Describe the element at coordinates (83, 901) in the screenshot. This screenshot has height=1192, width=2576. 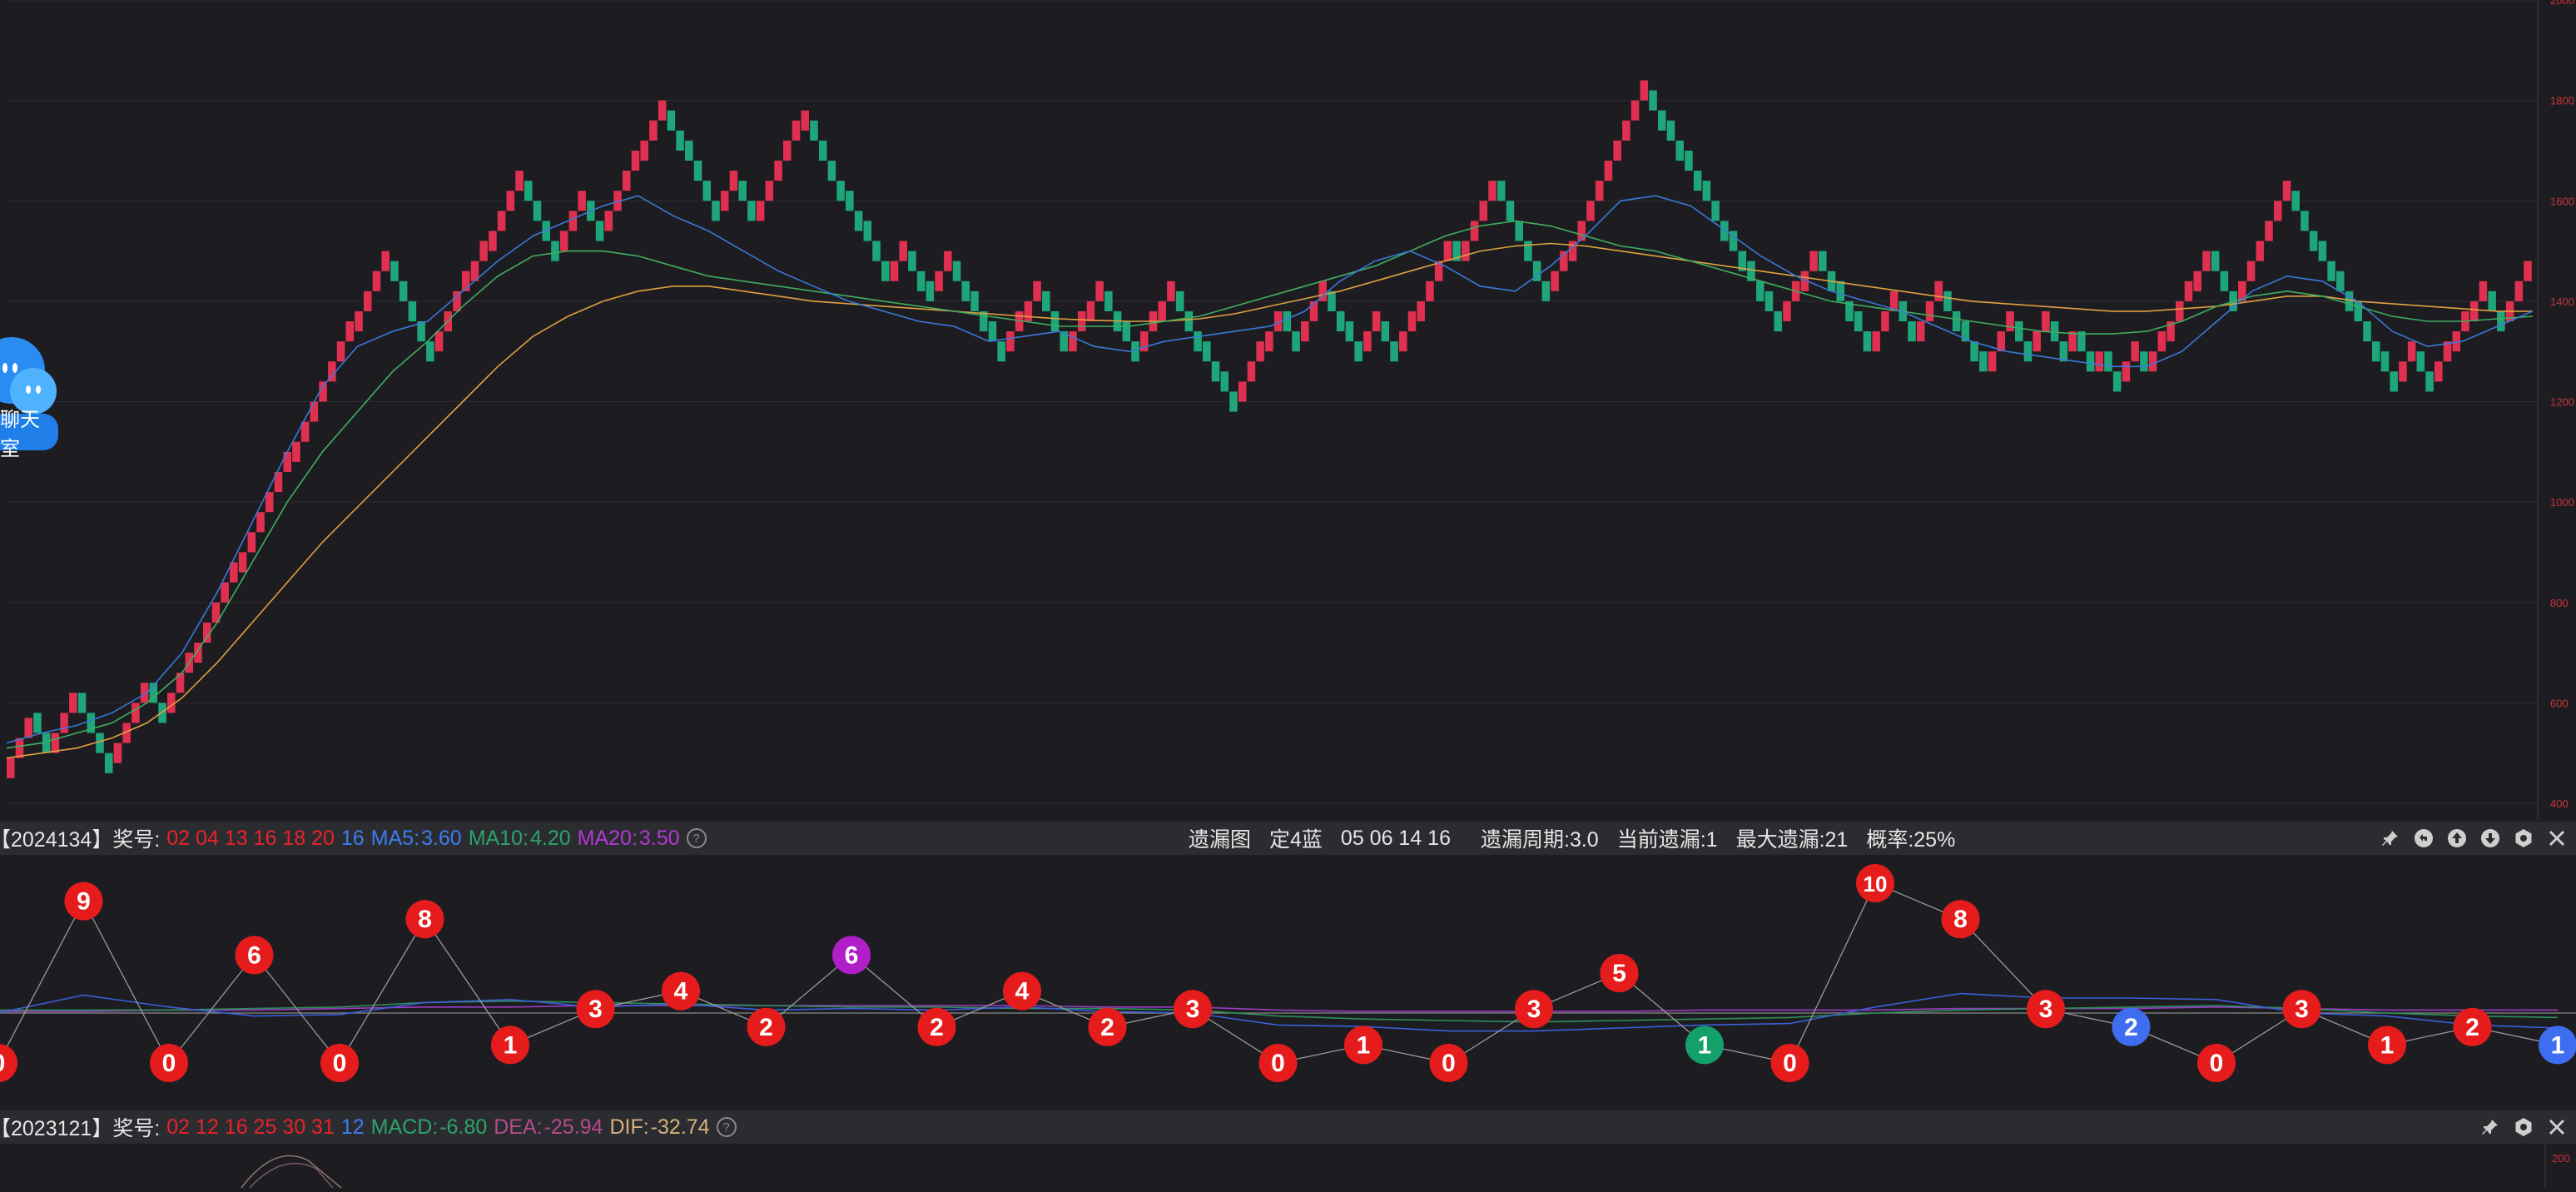
I see `omission-ball: 9` at that location.